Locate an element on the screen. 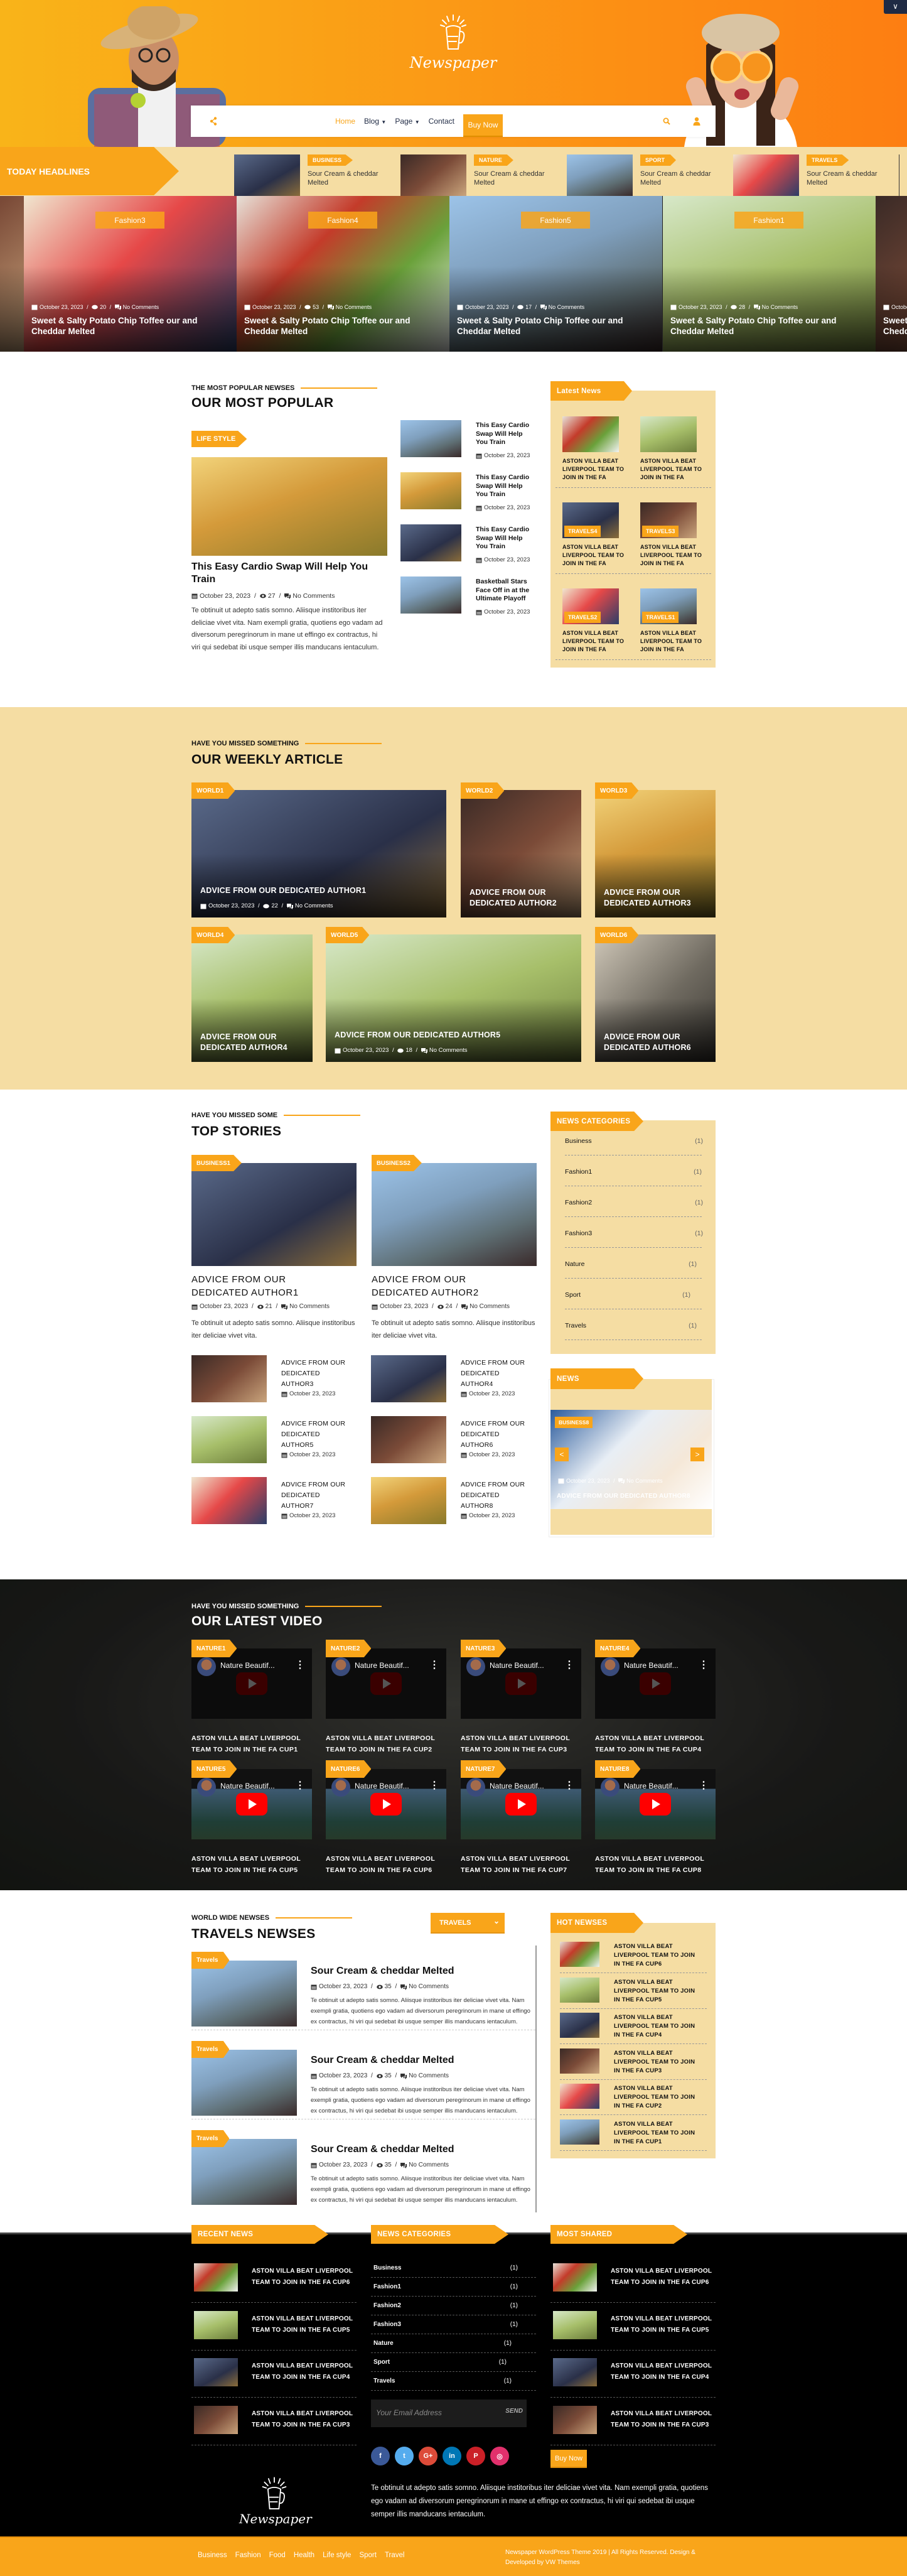  footer-link: Sport is located at coordinates (368, 2556).